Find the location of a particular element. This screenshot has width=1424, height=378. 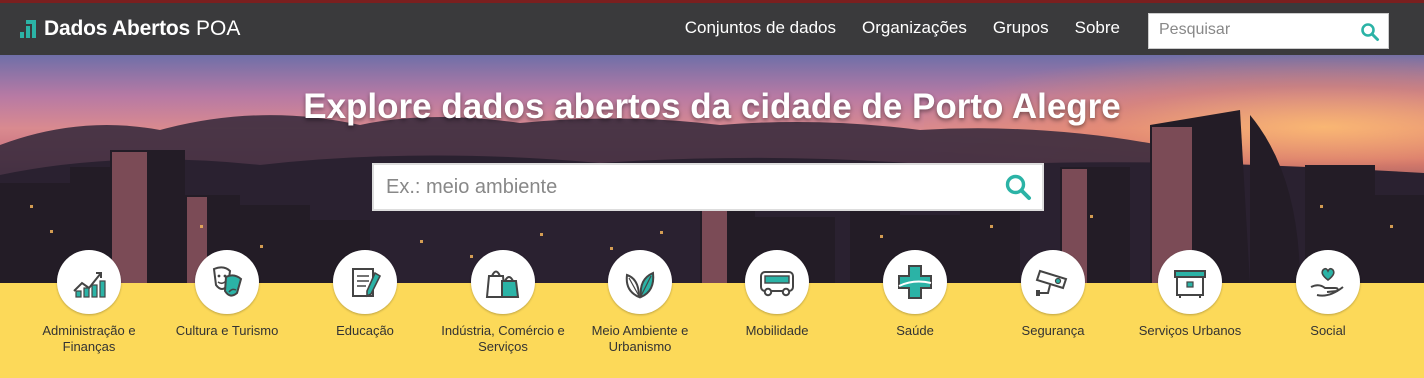

nav-link-groups: Grupos is located at coordinates (1021, 28).